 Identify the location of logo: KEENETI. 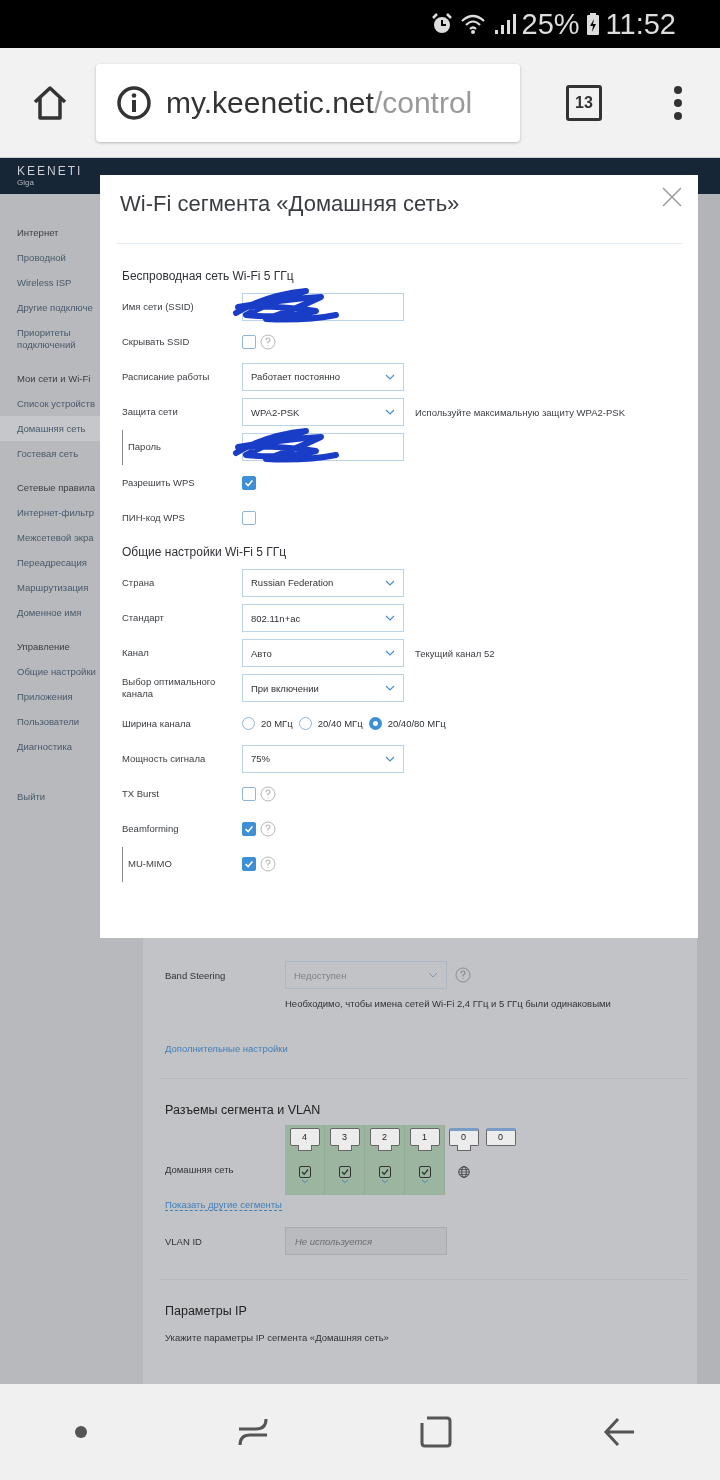
(50, 171).